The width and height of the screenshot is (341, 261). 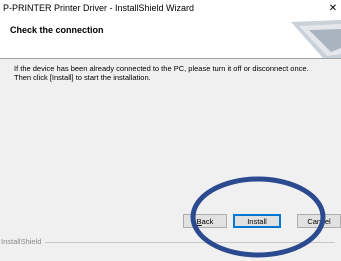 What do you see at coordinates (21, 241) in the screenshot?
I see `installshield-brand: InstallShield` at bounding box center [21, 241].